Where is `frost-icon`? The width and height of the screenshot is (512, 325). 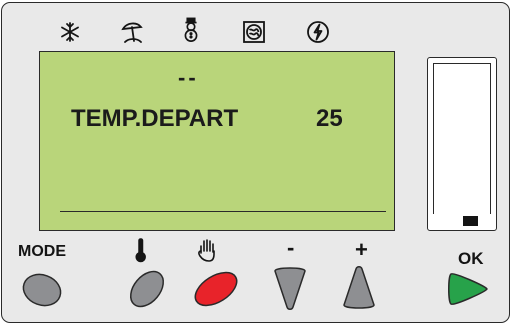
frost-icon is located at coordinates (70, 32).